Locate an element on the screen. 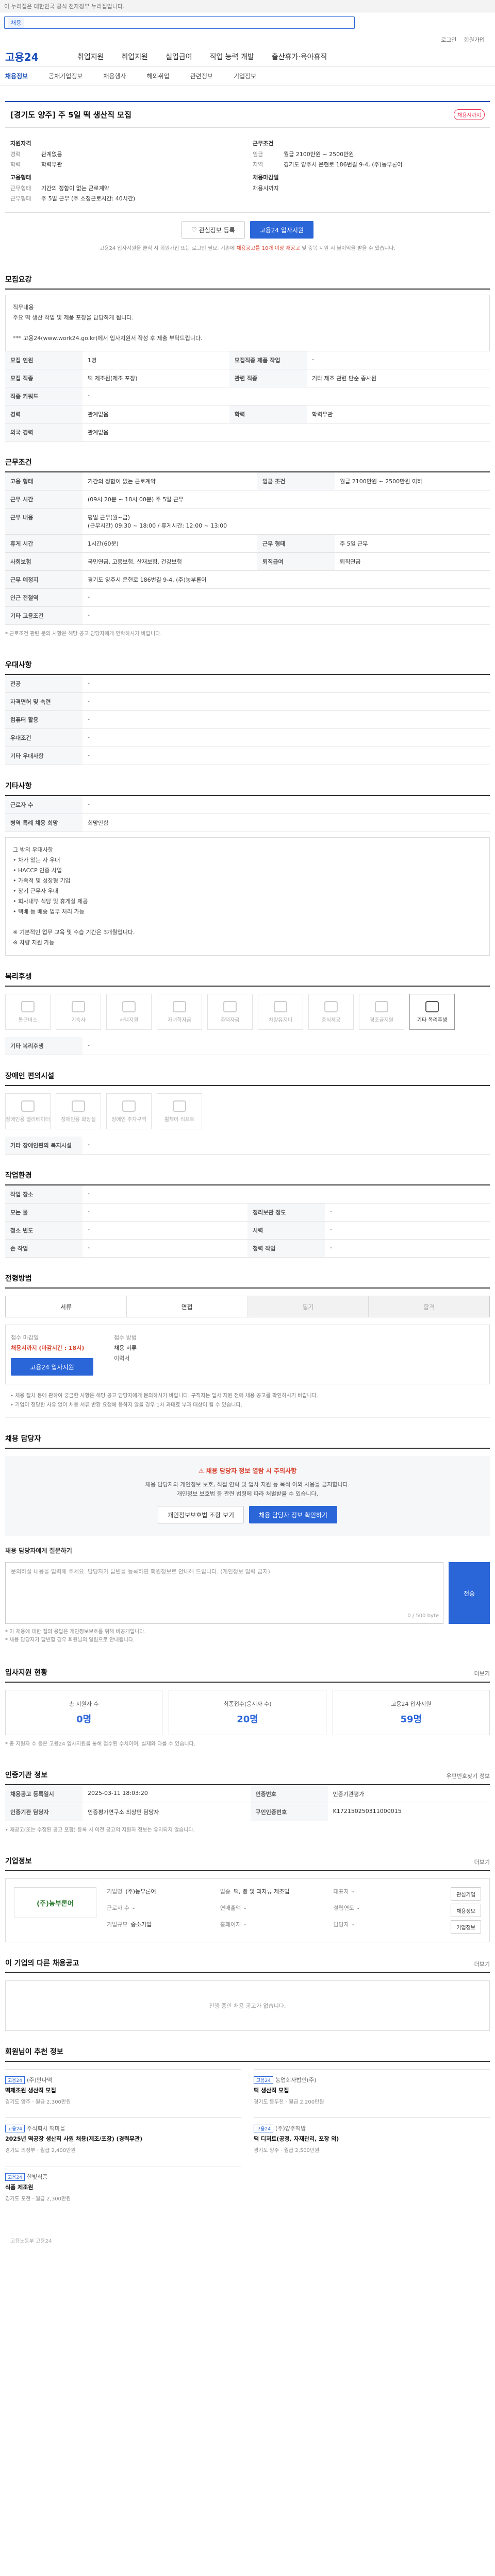 This screenshot has height=2576, width=495. section-title: 장애인 편의시설 is located at coordinates (247, 1078).